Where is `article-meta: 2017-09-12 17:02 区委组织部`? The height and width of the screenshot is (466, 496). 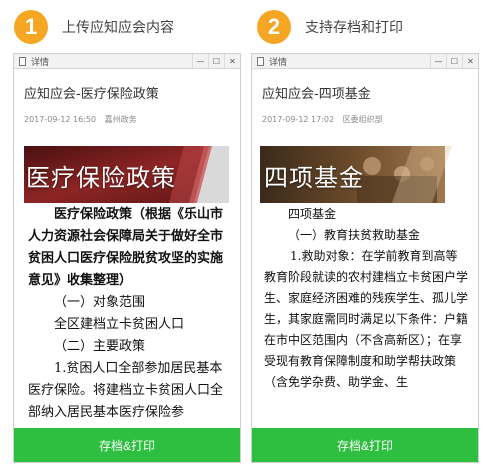 article-meta: 2017-09-12 17:02 区委组织部 is located at coordinates (370, 119).